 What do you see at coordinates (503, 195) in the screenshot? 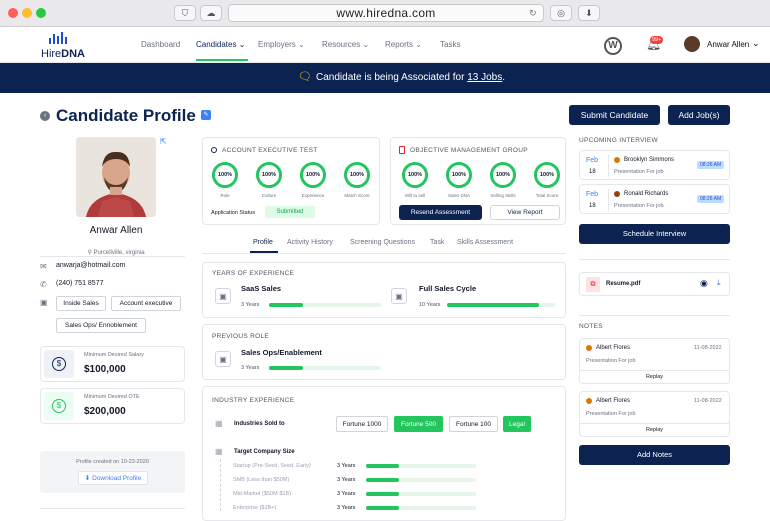
I see `score-label: Selling Skills` at bounding box center [503, 195].